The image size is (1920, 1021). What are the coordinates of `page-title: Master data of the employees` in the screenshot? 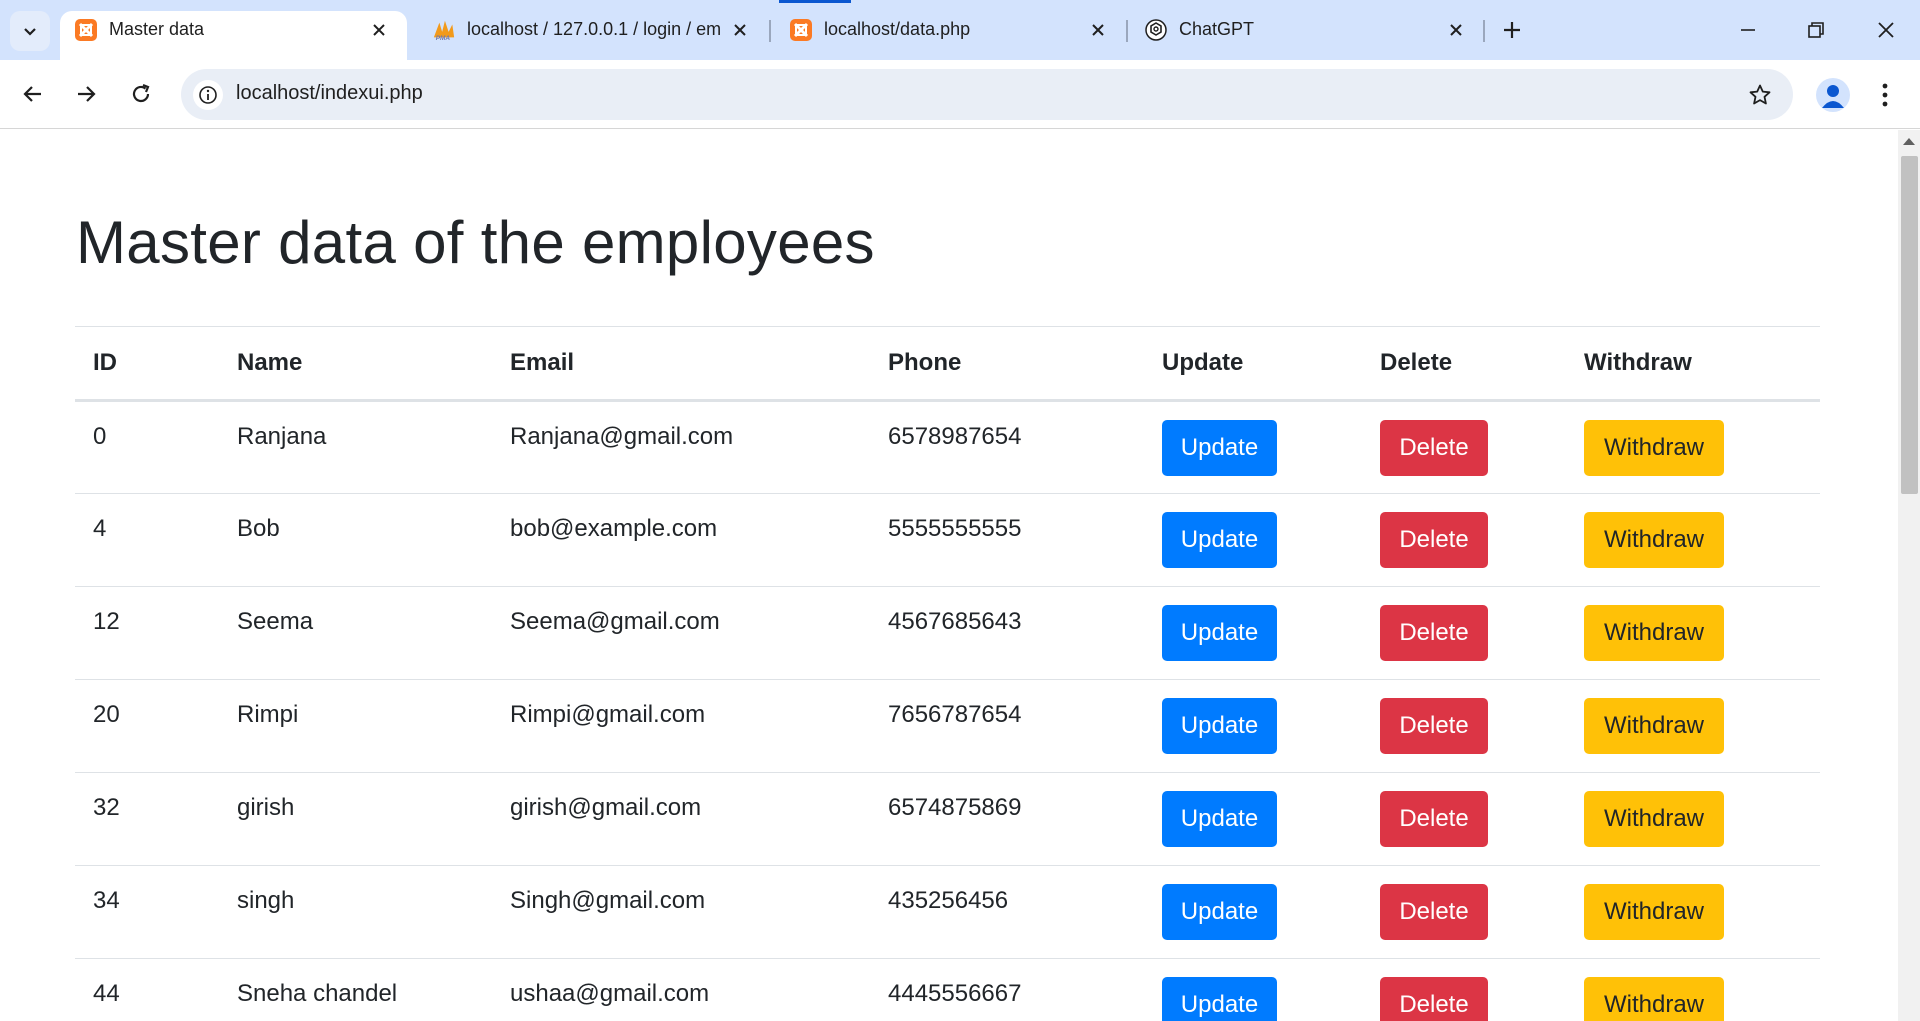 It's located at (475, 242).